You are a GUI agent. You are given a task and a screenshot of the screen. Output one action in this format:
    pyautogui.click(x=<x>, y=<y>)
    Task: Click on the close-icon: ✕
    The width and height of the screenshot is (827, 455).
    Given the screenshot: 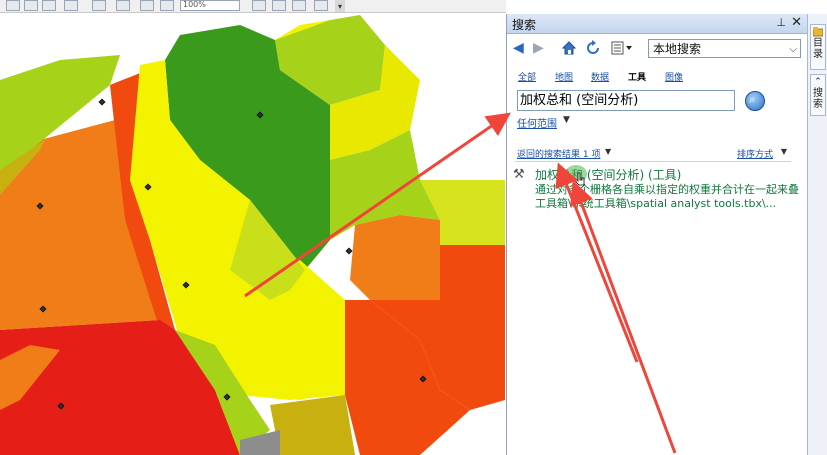 What is the action you would take?
    pyautogui.click(x=796, y=22)
    